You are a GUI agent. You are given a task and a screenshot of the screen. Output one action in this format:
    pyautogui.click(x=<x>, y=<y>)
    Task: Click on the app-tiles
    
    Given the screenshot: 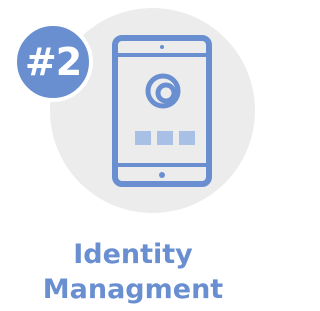 What is the action you would take?
    pyautogui.click(x=165, y=138)
    